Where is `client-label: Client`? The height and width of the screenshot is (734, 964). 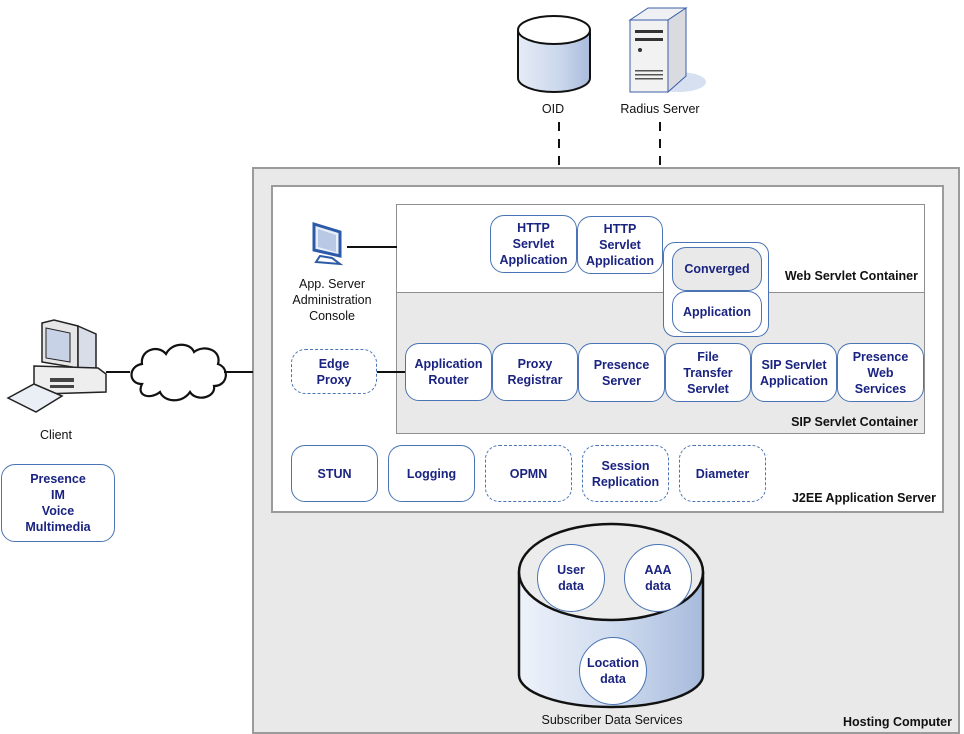 client-label: Client is located at coordinates (56, 435).